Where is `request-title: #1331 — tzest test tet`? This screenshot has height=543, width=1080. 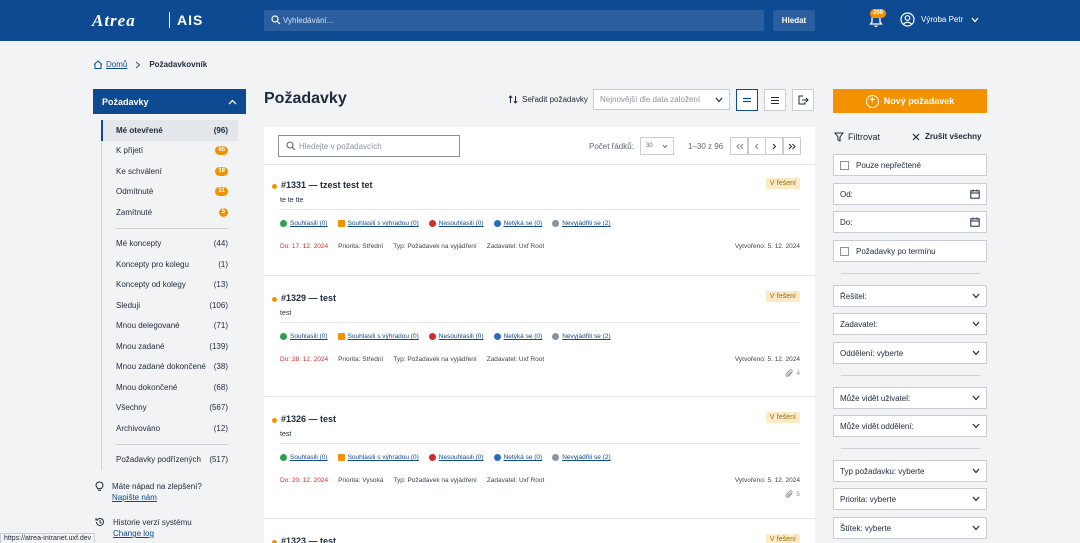
request-title: #1331 — tzest test tet is located at coordinates (327, 185).